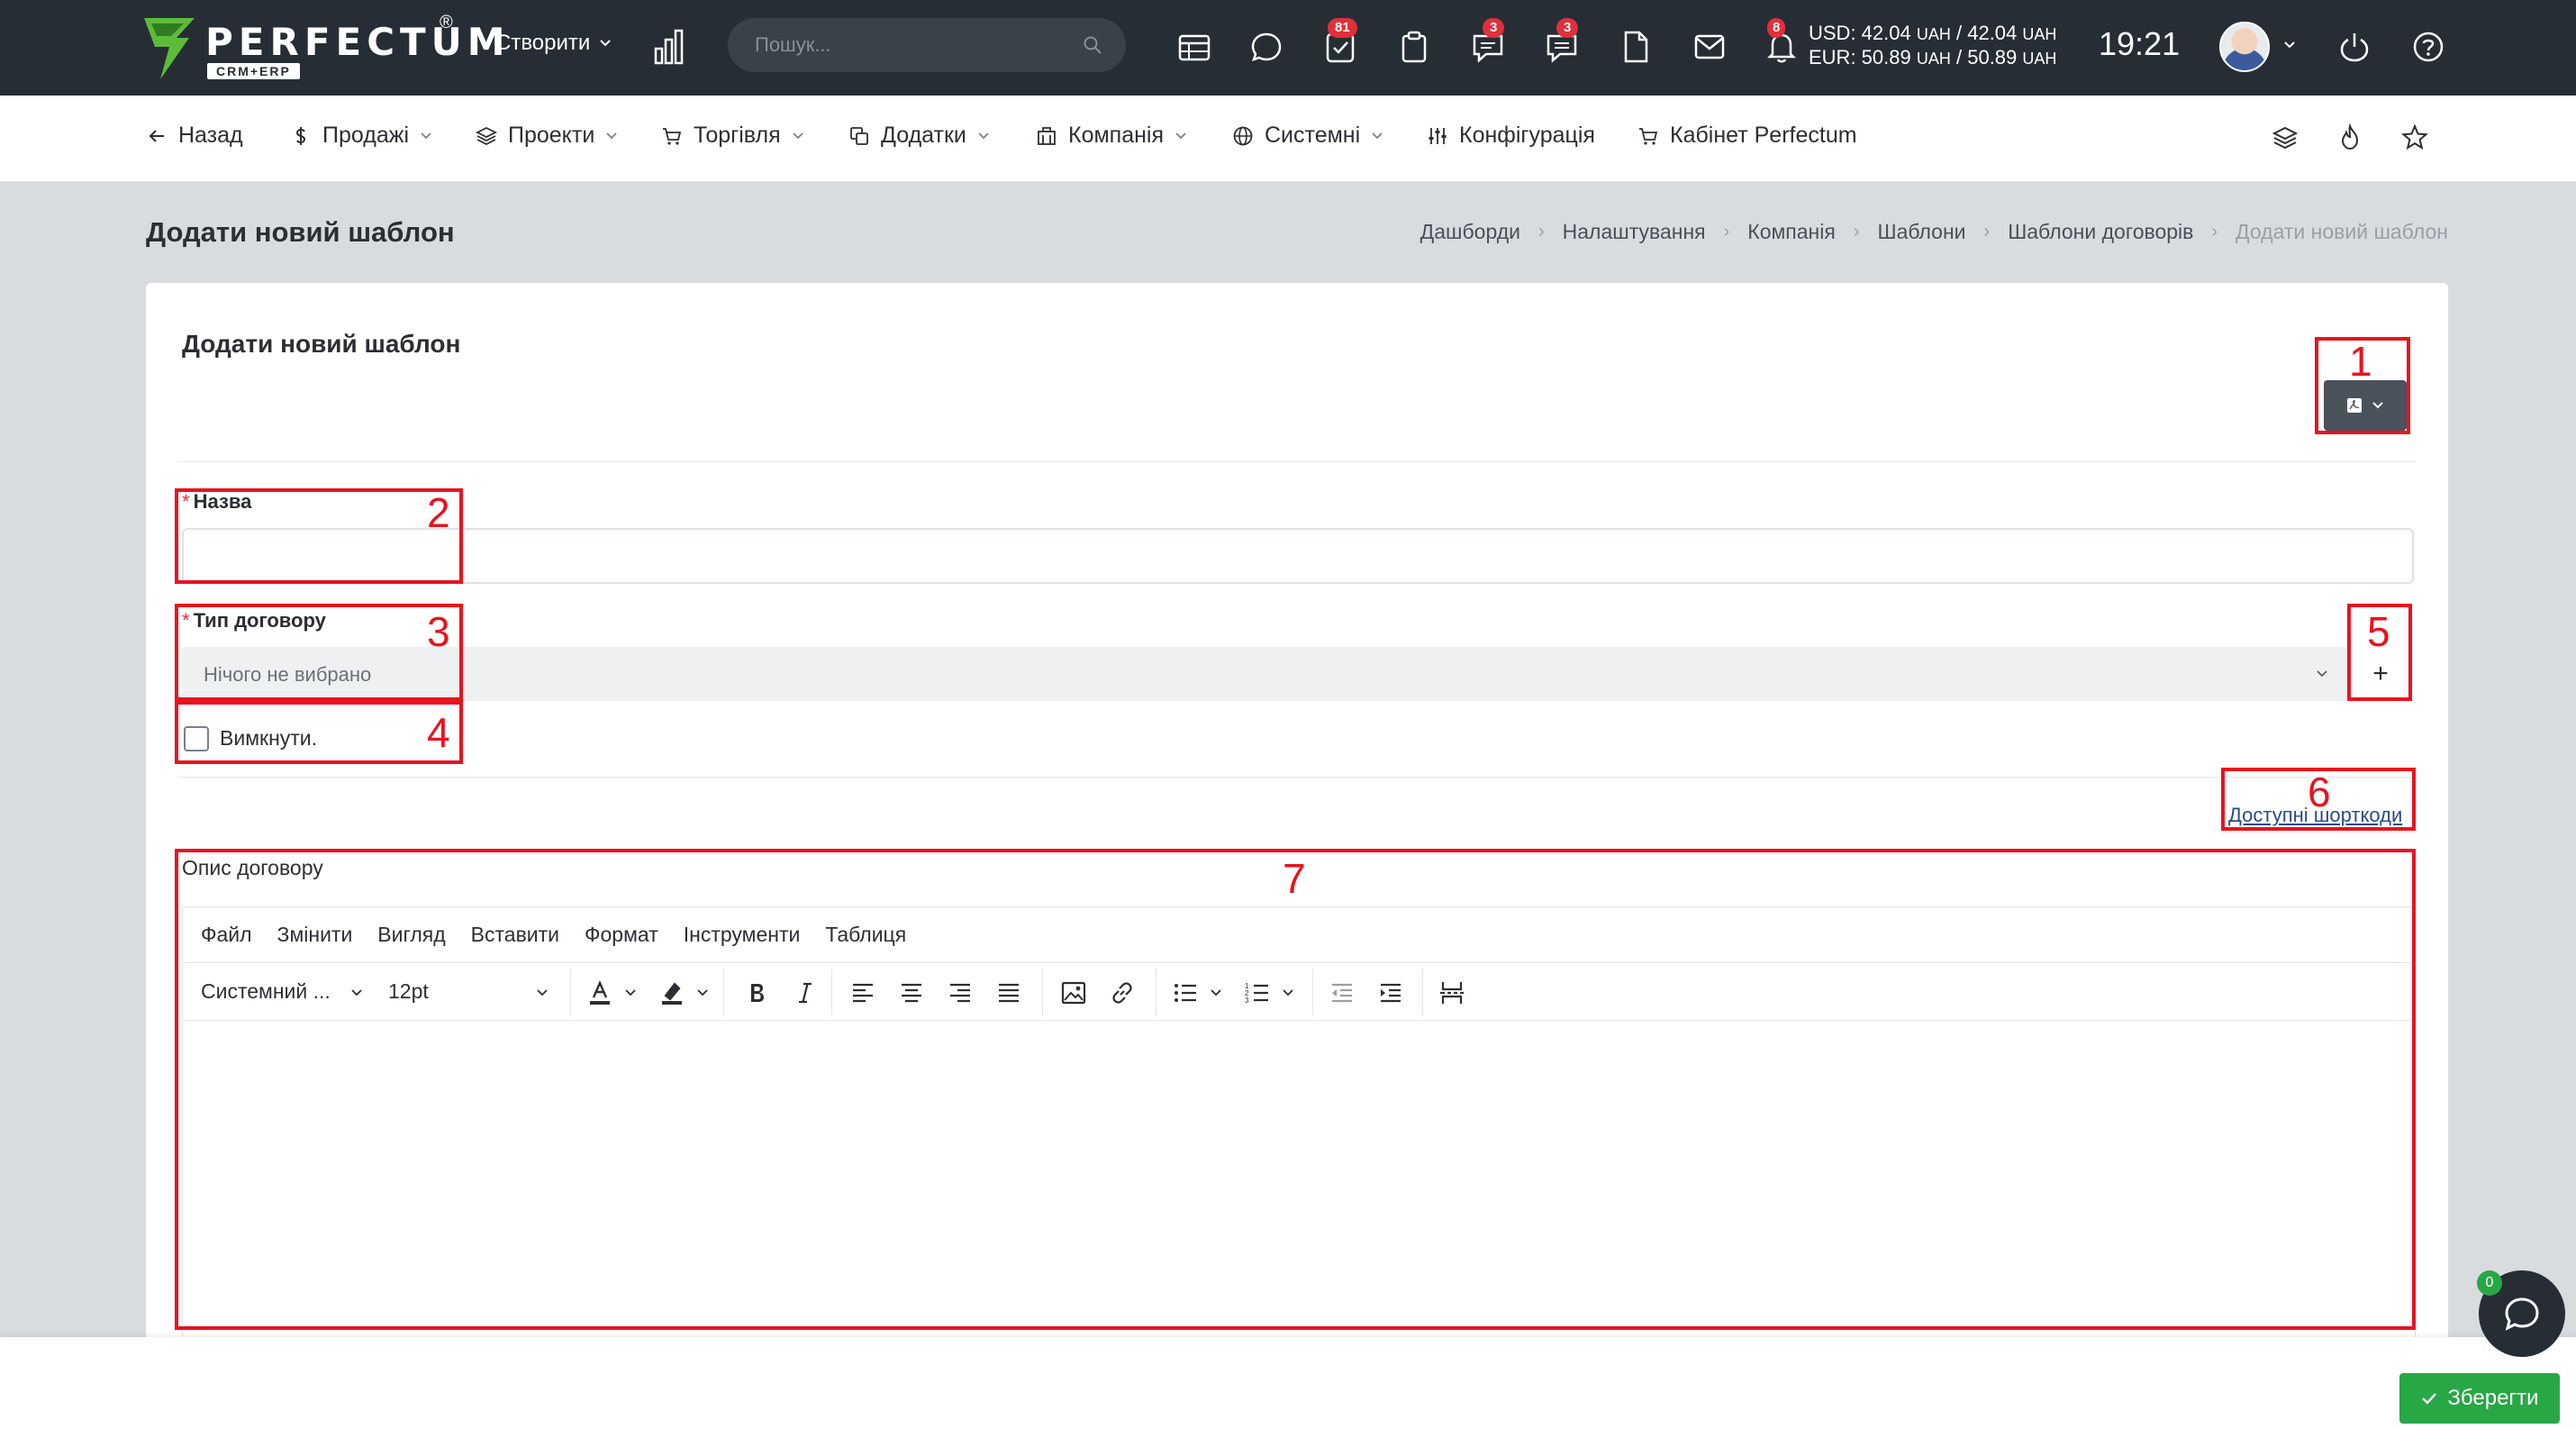 This screenshot has width=2576, height=1429. Describe the element at coordinates (1921, 232) in the screenshot. I see `breadcrumb-templates: Шаблони` at that location.